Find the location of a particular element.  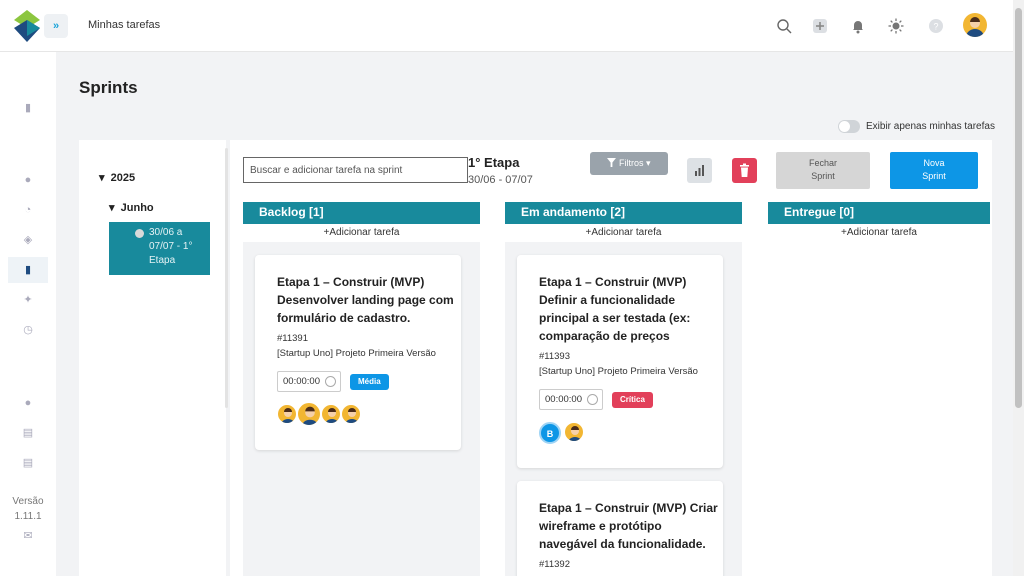

page-title: Sprints is located at coordinates (108, 87).